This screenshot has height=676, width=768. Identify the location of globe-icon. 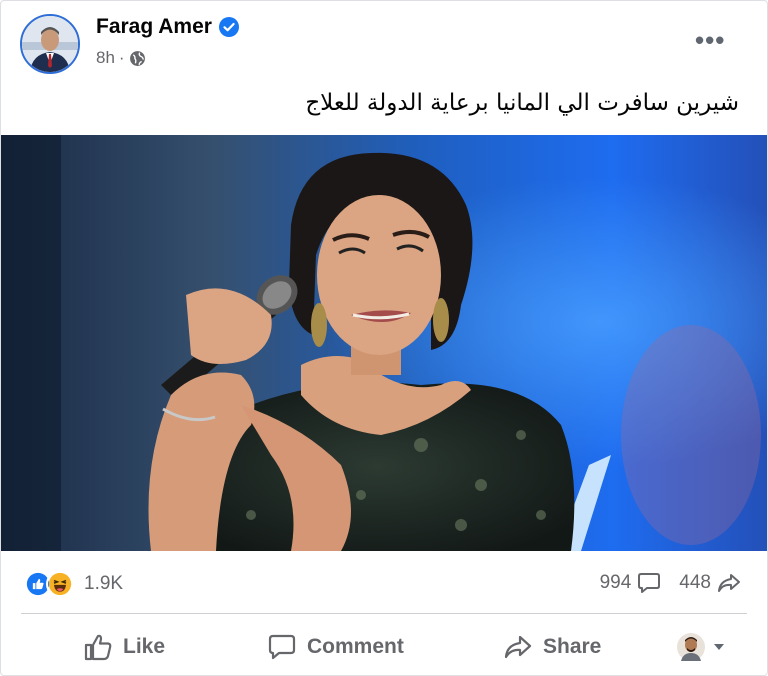
(137, 58).